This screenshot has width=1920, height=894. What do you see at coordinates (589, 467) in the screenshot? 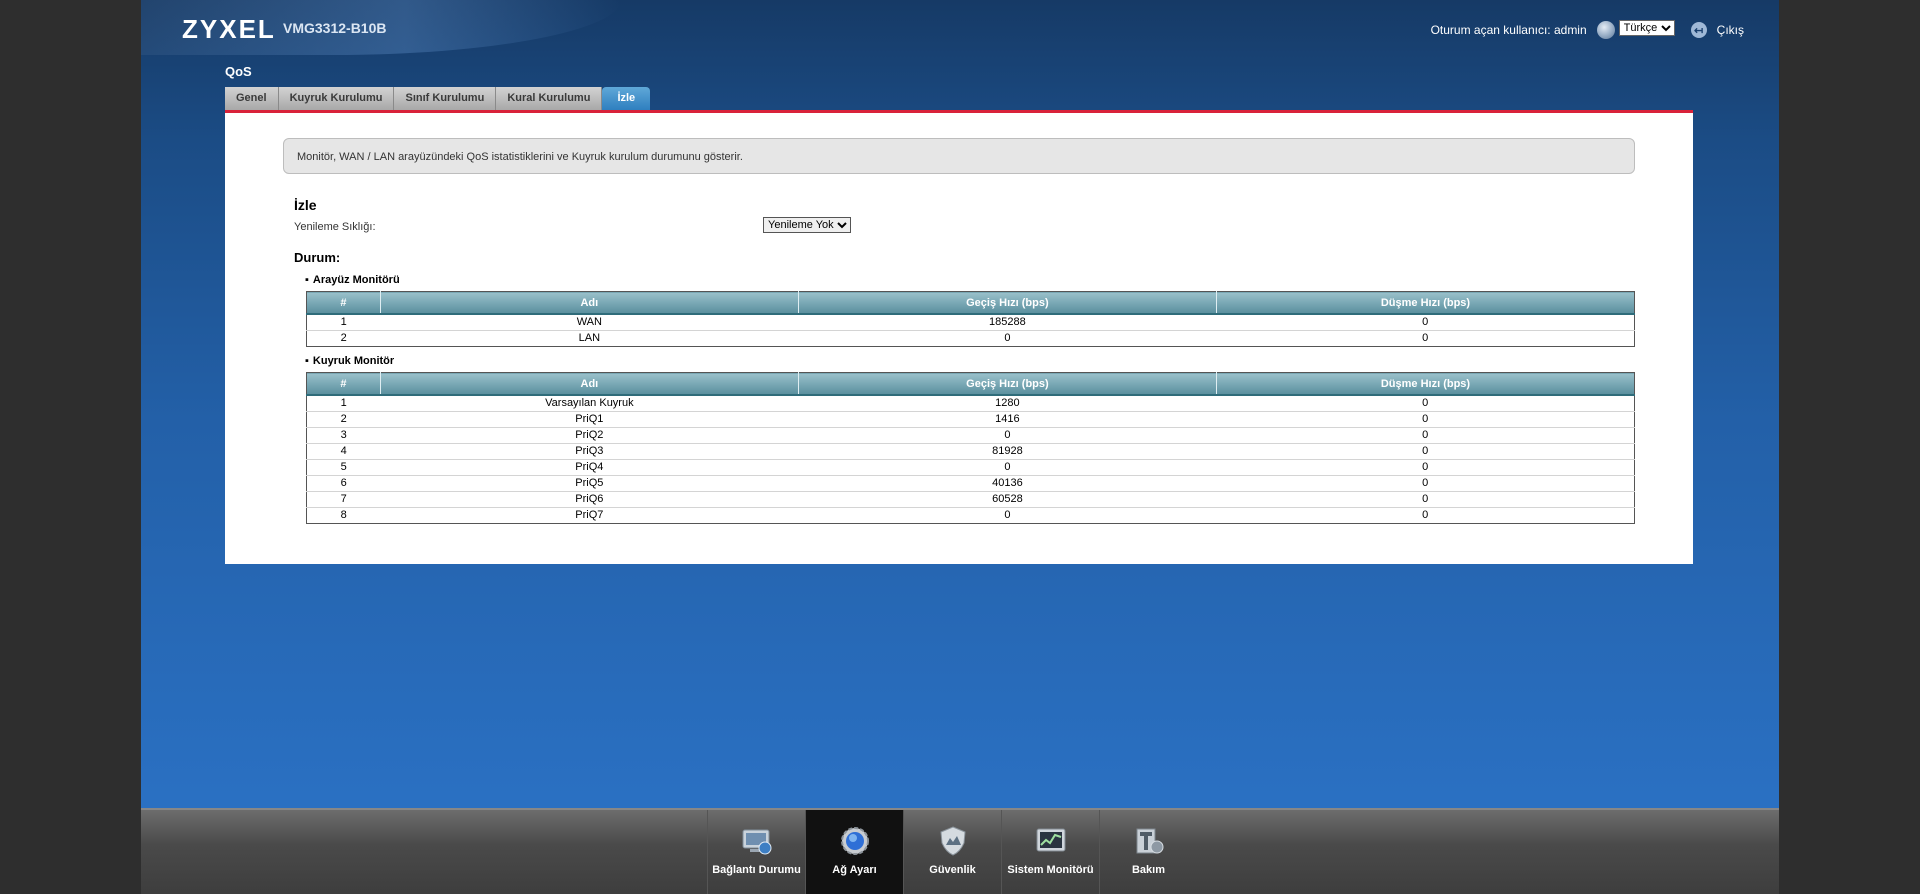
I see `table-cell: PriQ4` at bounding box center [589, 467].